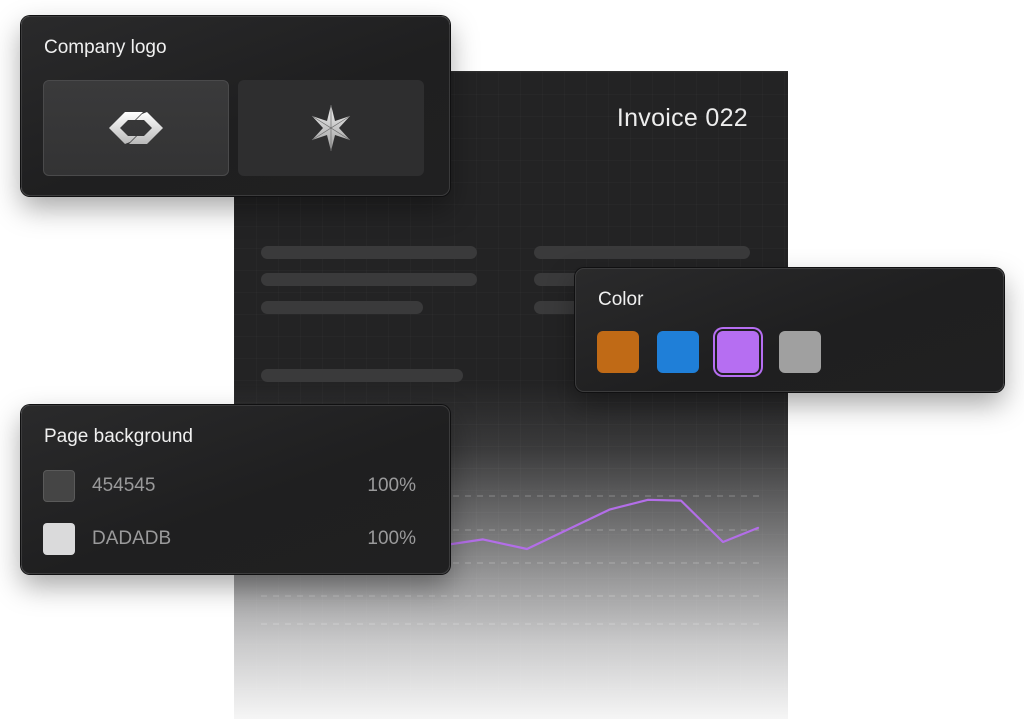 The image size is (1024, 719). Describe the element at coordinates (738, 352) in the screenshot. I see `color-swatch-purple` at that location.